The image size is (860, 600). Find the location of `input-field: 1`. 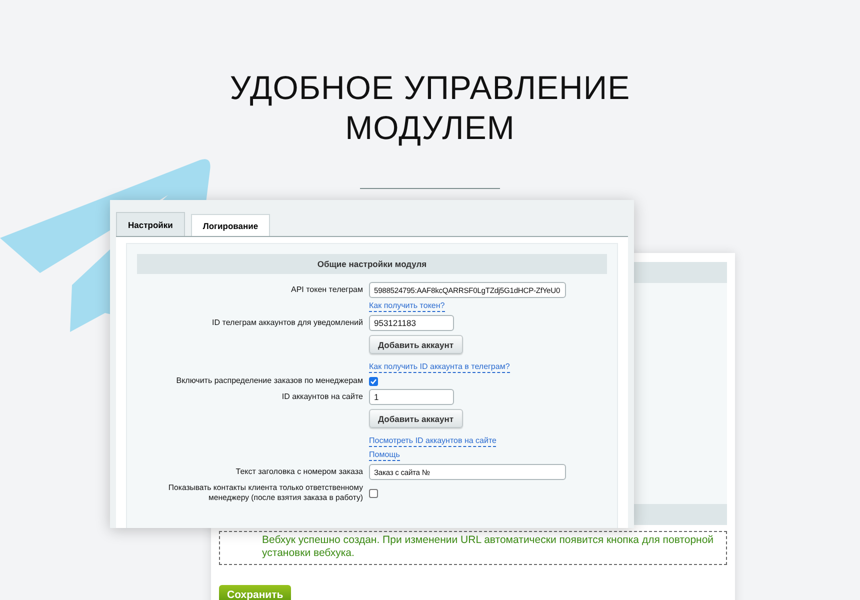

input-field: 1 is located at coordinates (411, 397).